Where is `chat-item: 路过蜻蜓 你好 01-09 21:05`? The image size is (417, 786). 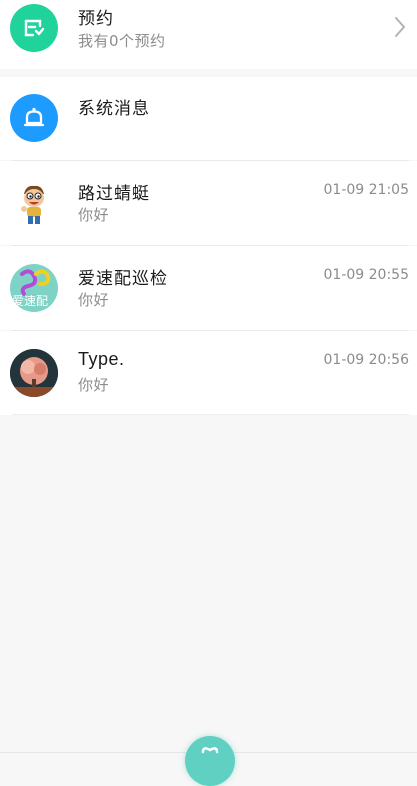
chat-item: 路过蜻蜓 你好 01-09 21:05 is located at coordinates (208, 203).